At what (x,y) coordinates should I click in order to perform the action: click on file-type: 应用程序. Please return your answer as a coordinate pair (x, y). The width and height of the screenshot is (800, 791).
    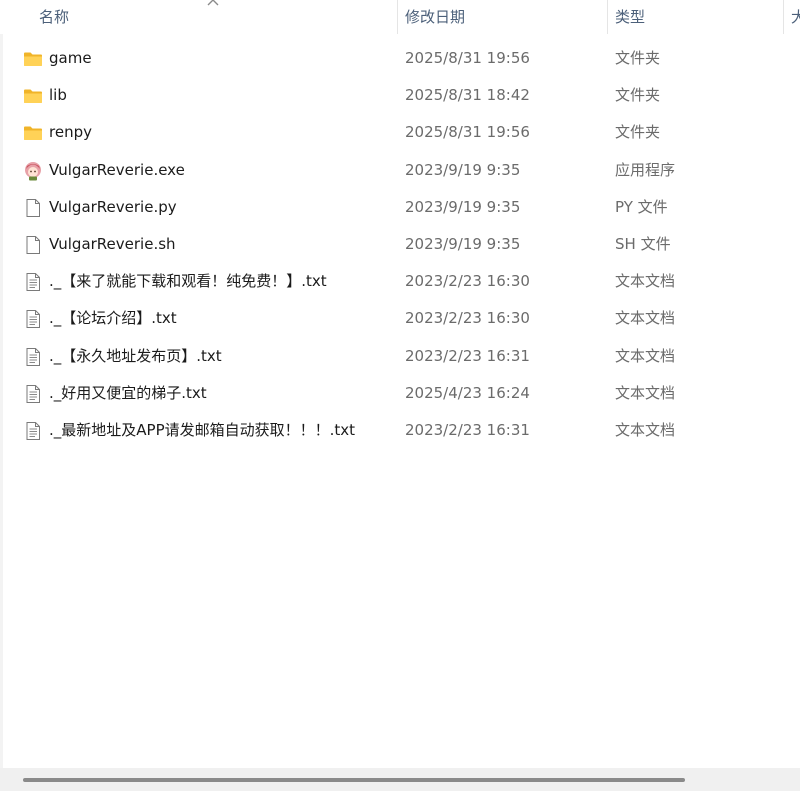
    Looking at the image, I should click on (645, 169).